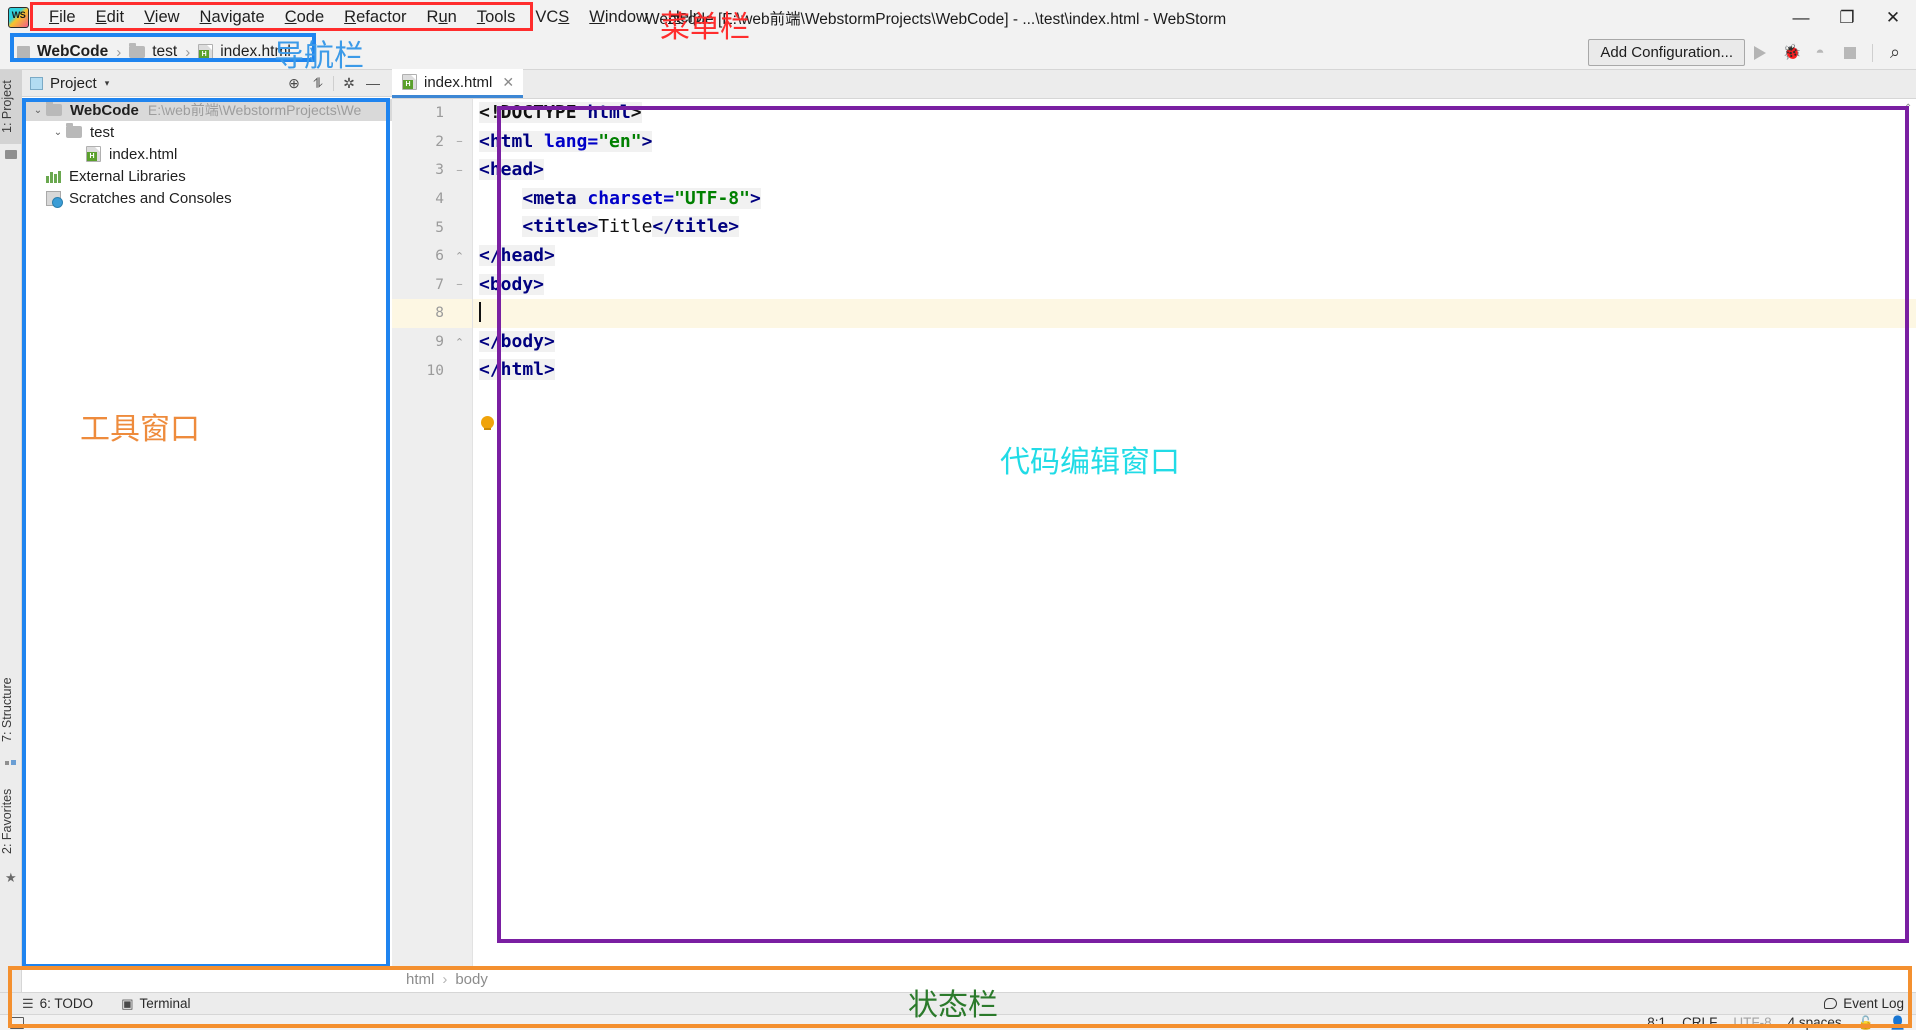 This screenshot has width=1916, height=1030. I want to click on scroll-up-marker-icon: ⌃, so click(1908, 108).